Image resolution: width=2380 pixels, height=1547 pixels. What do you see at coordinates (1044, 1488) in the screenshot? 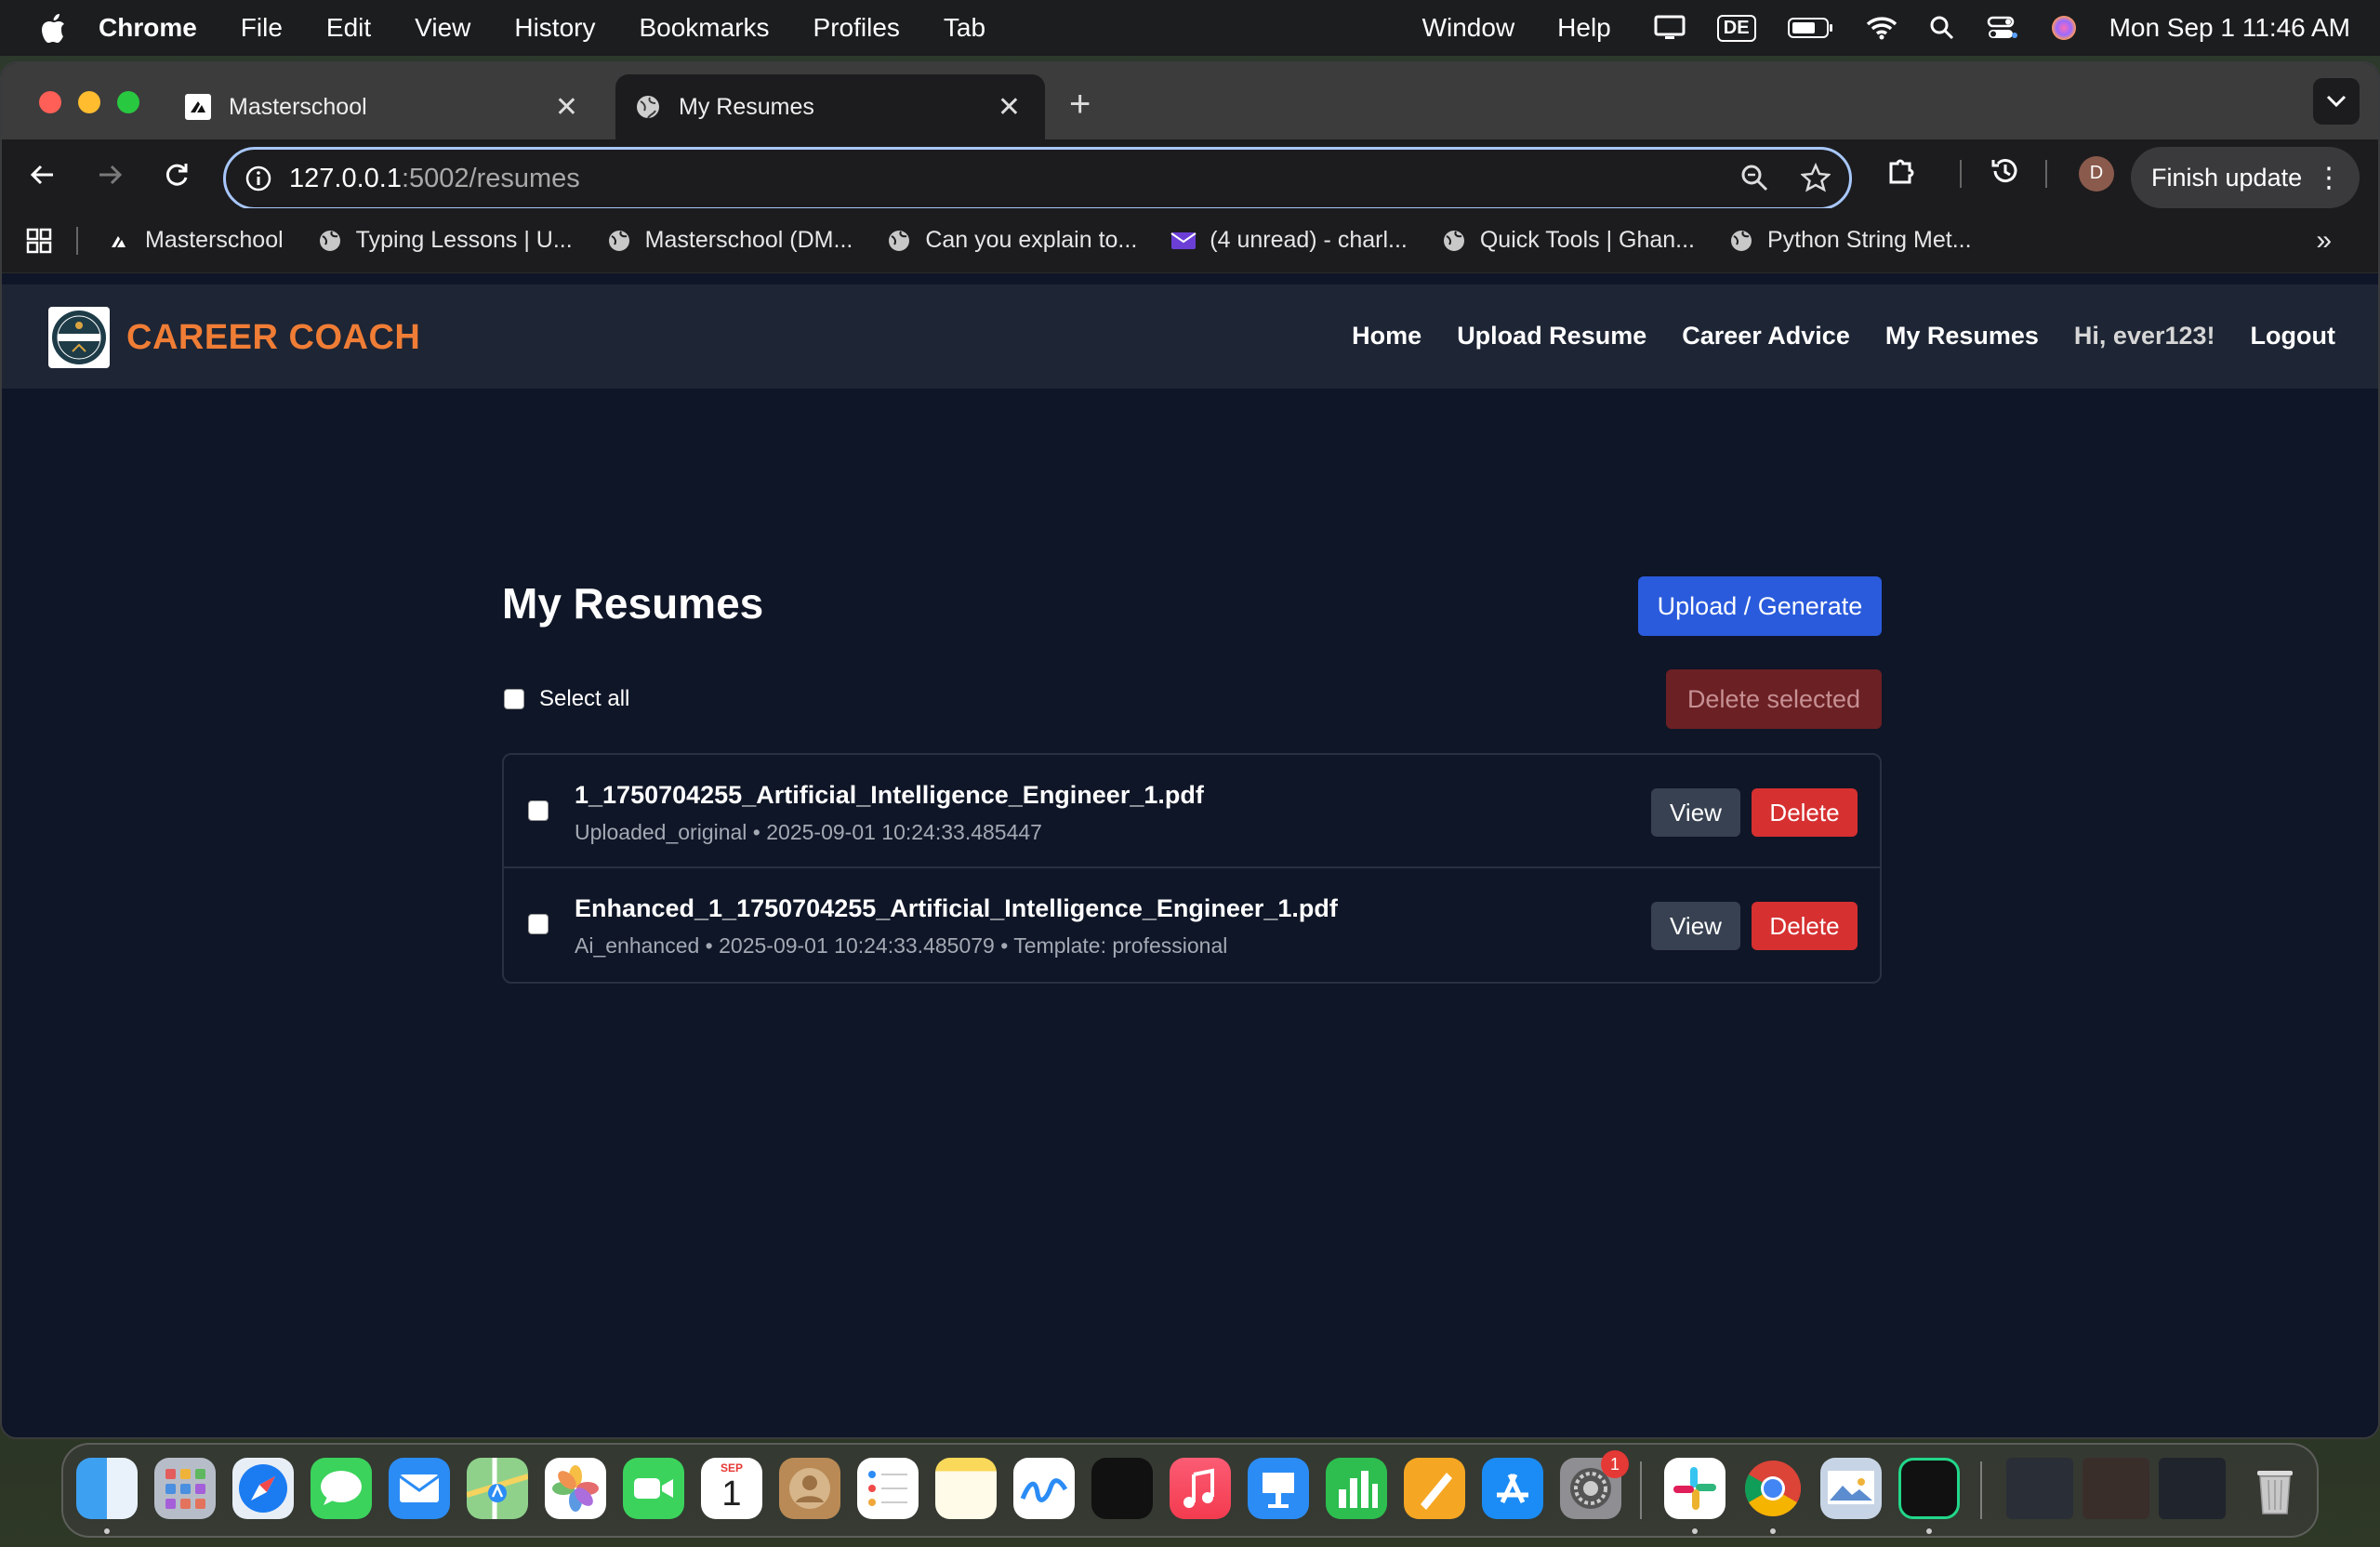
I see `freeform-icon` at bounding box center [1044, 1488].